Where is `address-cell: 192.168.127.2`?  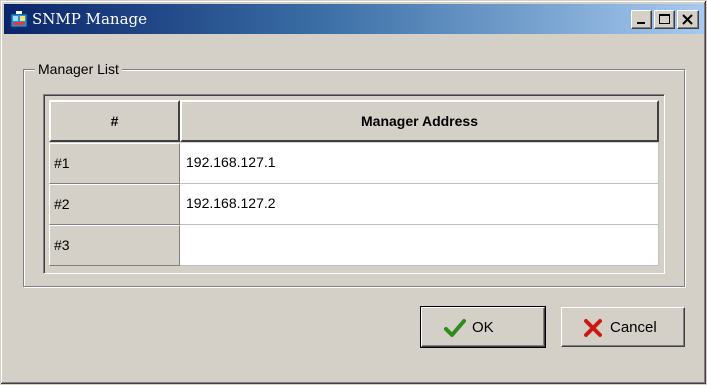 address-cell: 192.168.127.2 is located at coordinates (419, 204).